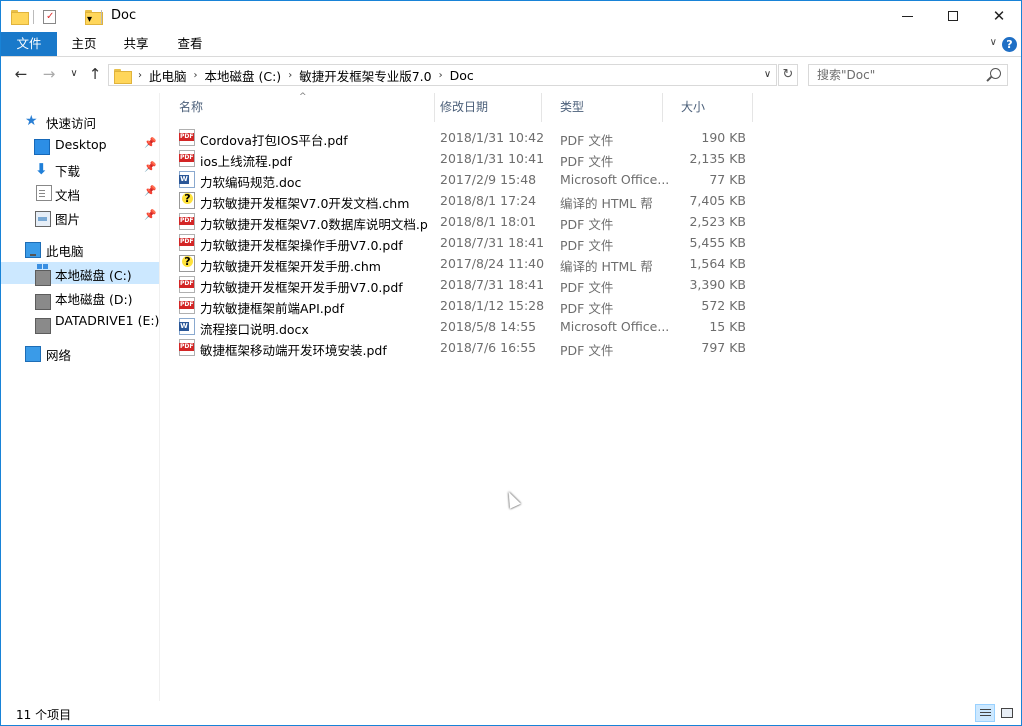 The width and height of the screenshot is (1022, 726). I want to click on forward-button: →, so click(49, 74).